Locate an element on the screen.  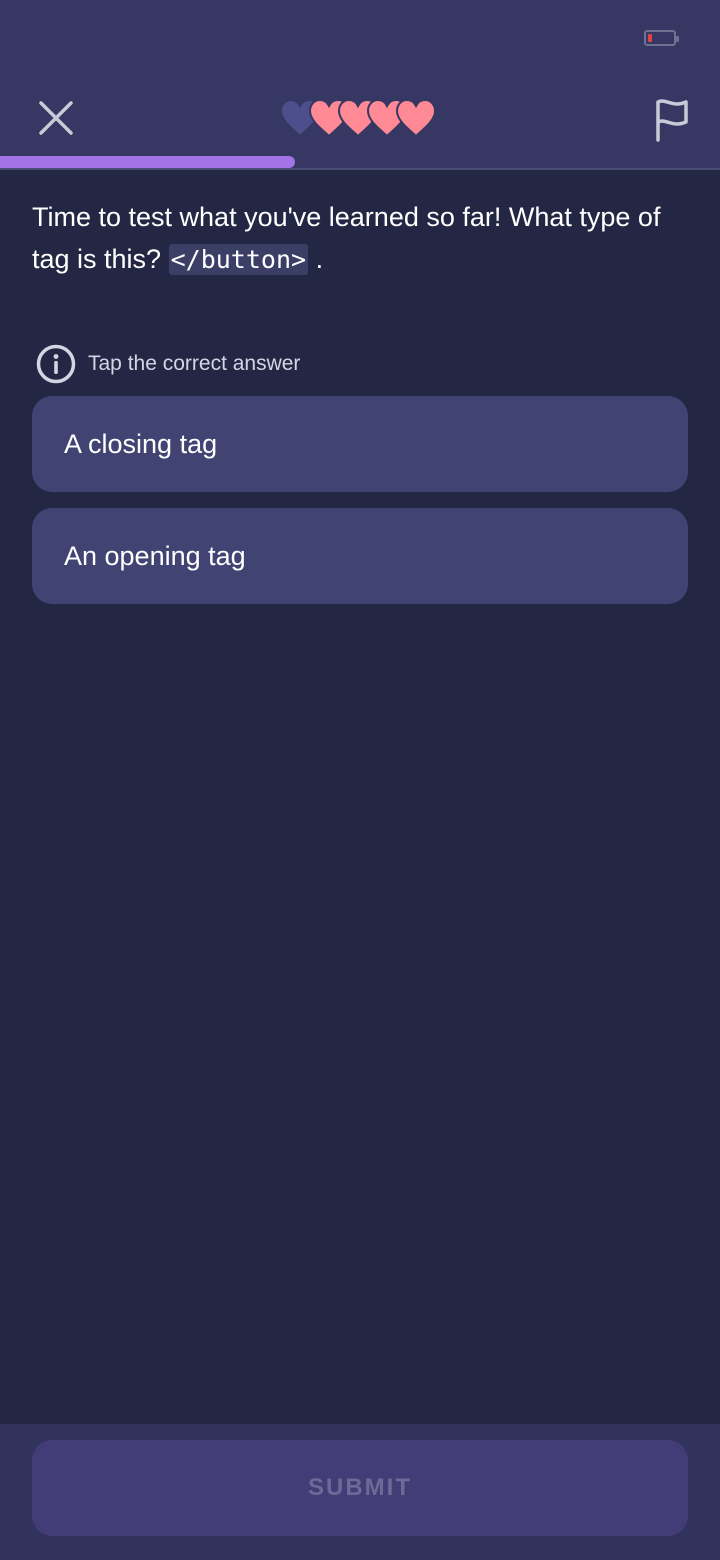
bottom-bar: SUBMIT is located at coordinates (360, 1492).